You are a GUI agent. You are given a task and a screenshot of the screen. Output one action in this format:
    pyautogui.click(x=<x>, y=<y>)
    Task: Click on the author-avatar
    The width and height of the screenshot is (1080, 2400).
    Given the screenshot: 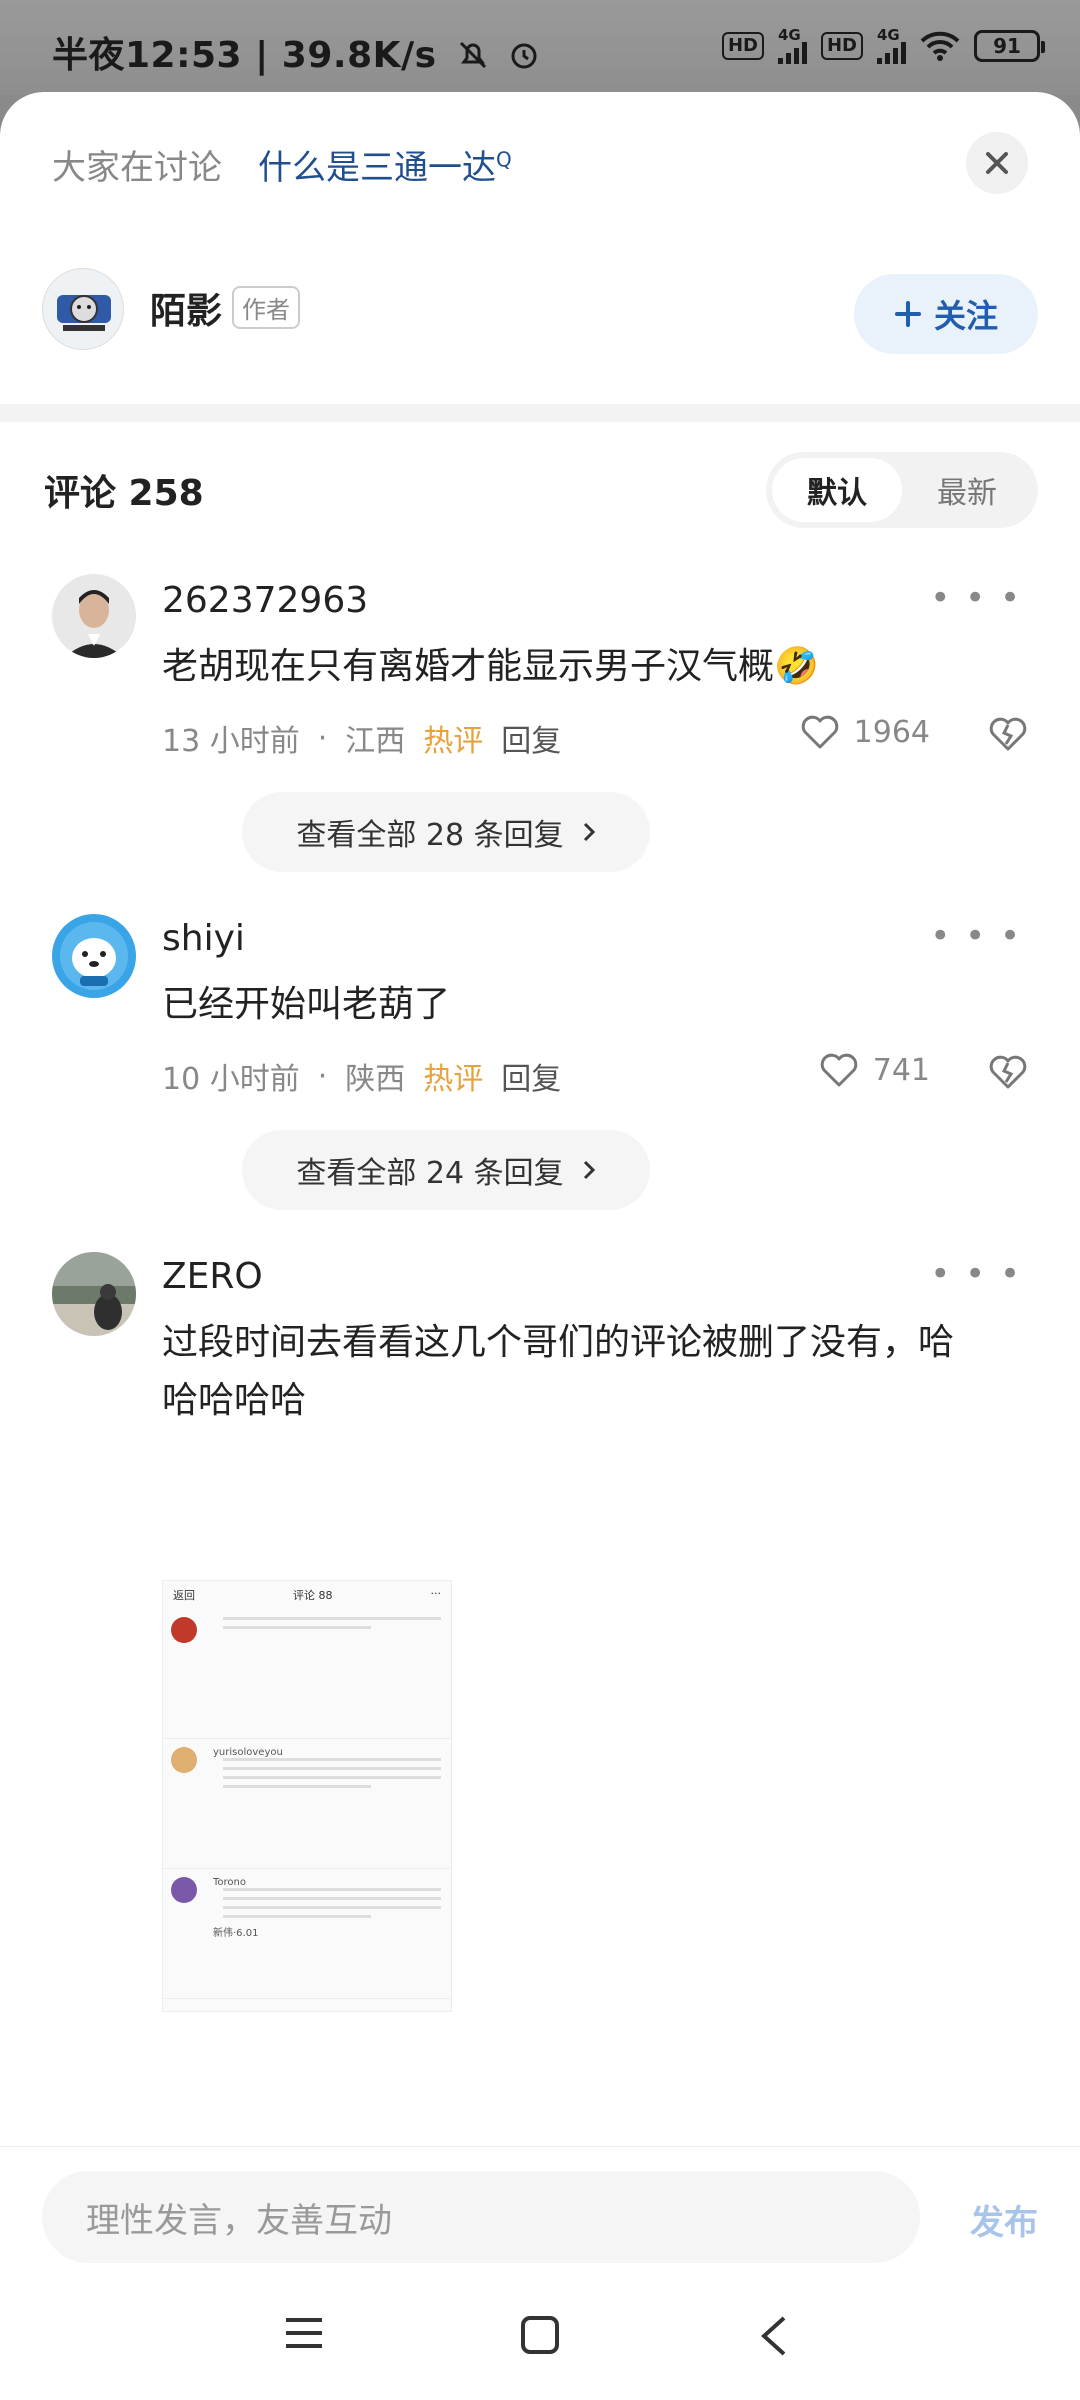 What is the action you would take?
    pyautogui.click(x=83, y=309)
    